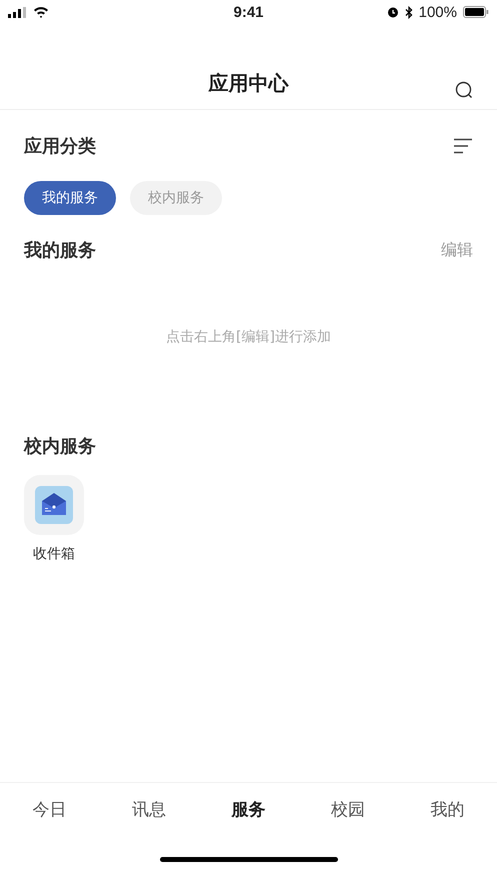  What do you see at coordinates (248, 83) in the screenshot?
I see `page-title: 应用中心` at bounding box center [248, 83].